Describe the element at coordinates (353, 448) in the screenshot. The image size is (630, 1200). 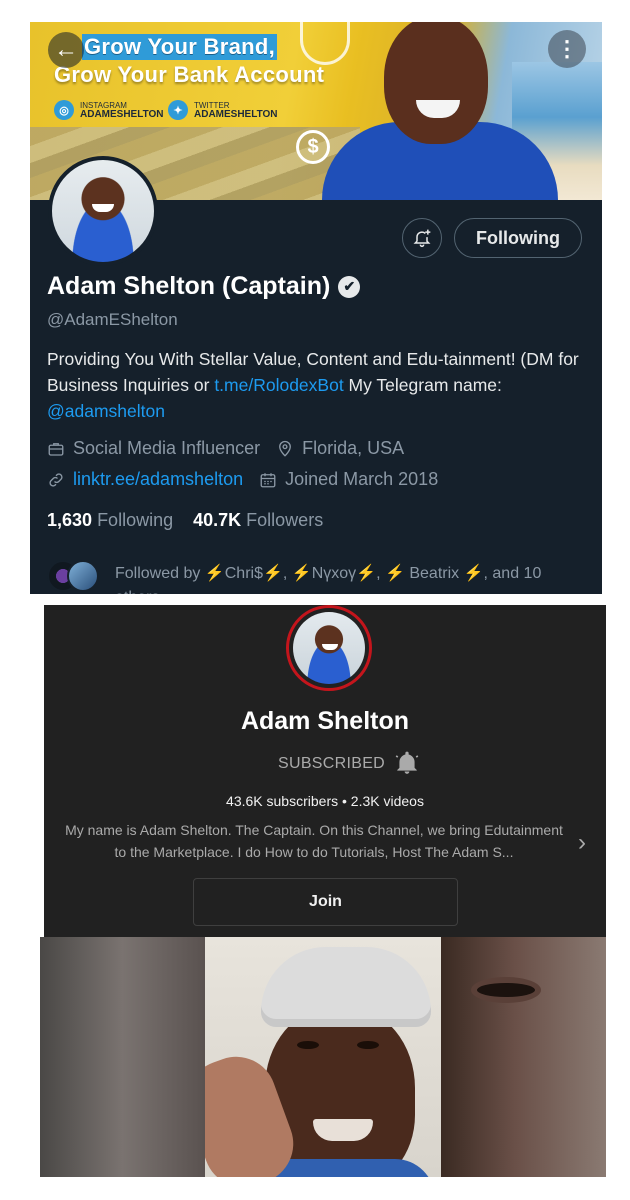
I see `profile-location: Florida, USA` at that location.